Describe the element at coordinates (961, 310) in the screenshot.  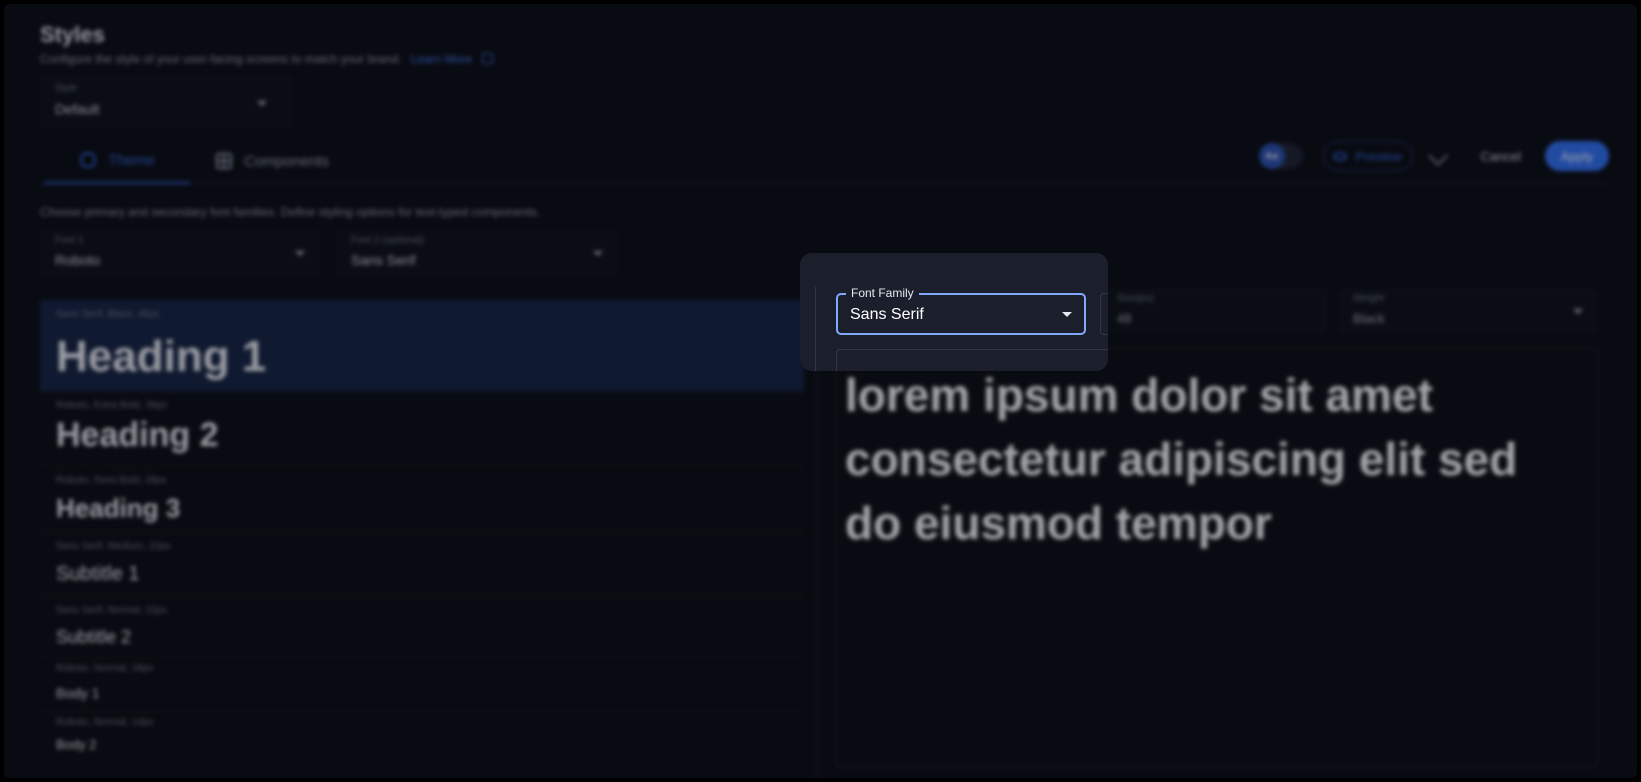
I see `font-family-select: Font Family Sans Serif` at that location.